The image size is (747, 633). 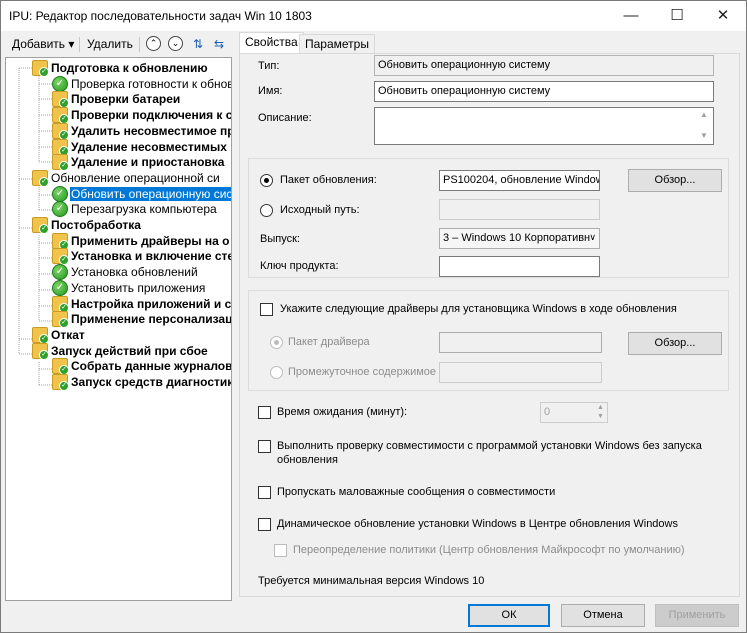 What do you see at coordinates (266, 309) in the screenshot?
I see `drivers-checkbox` at bounding box center [266, 309].